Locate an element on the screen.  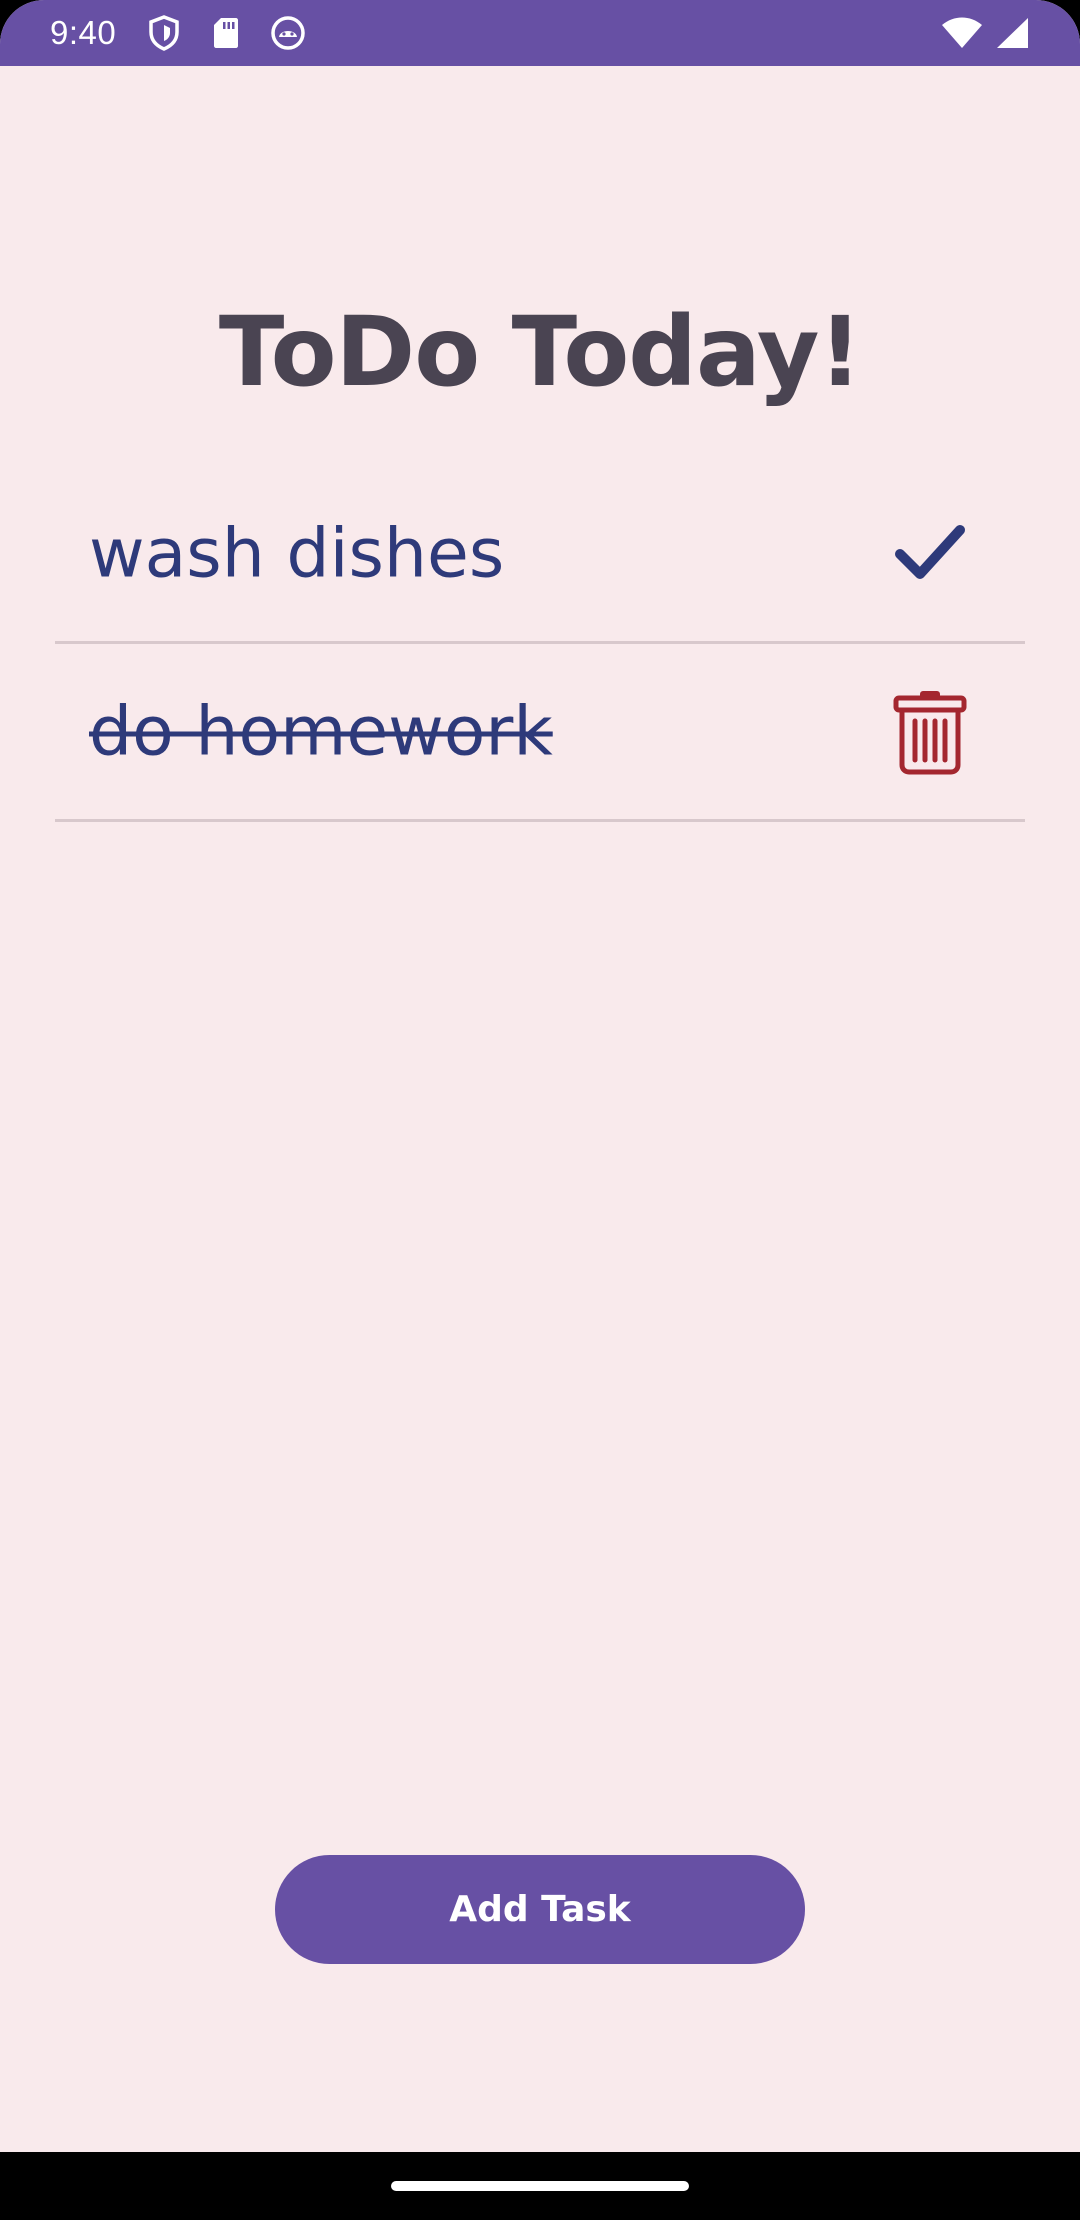
status-icons-left is located at coordinates (226, 33).